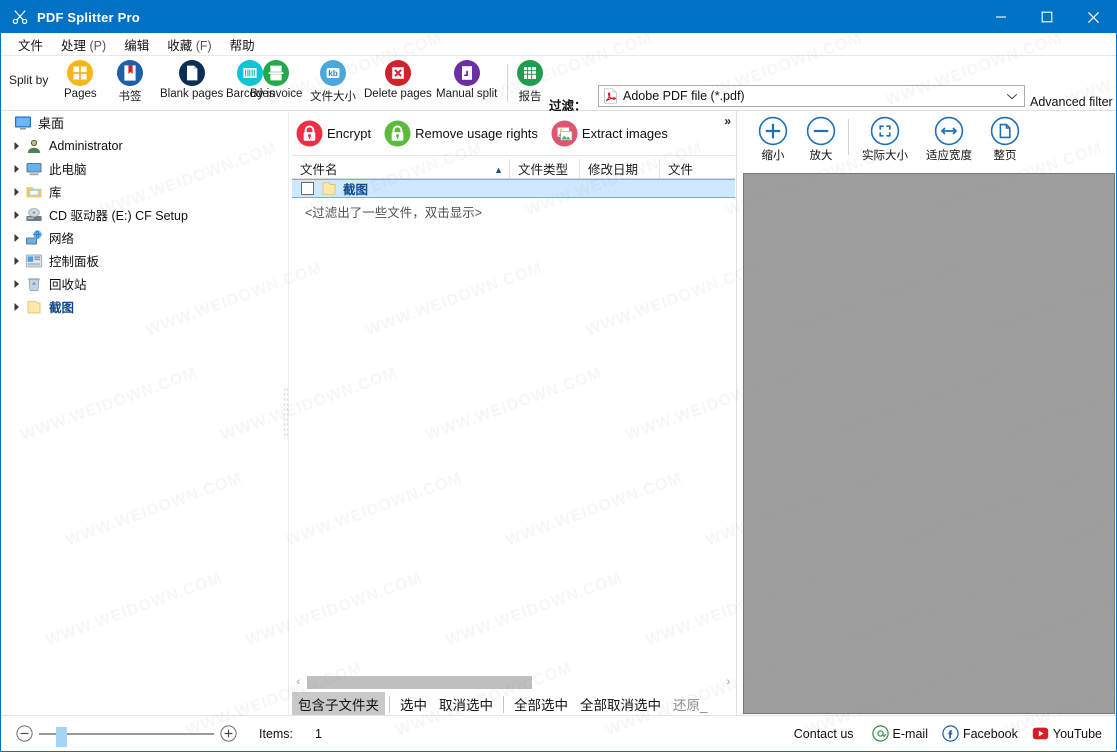 The height and width of the screenshot is (752, 1117). Describe the element at coordinates (1093, 17) in the screenshot. I see `close-button` at that location.